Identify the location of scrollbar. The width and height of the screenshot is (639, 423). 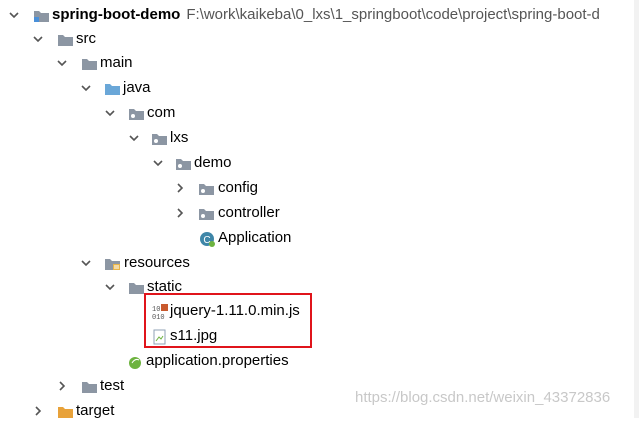
(636, 209).